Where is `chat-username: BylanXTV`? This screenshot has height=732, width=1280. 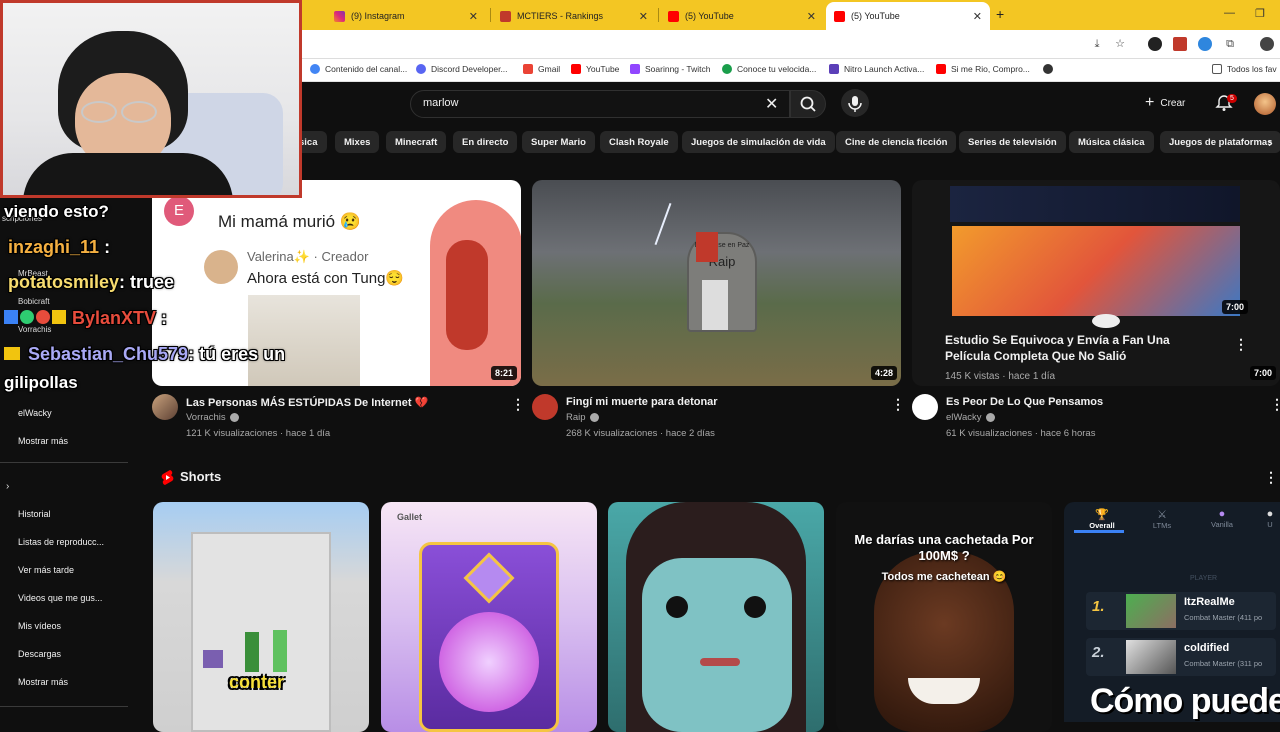
chat-username: BylanXTV is located at coordinates (114, 318).